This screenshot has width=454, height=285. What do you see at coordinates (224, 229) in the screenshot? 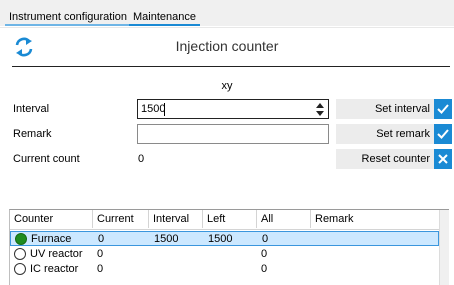
I see `header-divider` at bounding box center [224, 229].